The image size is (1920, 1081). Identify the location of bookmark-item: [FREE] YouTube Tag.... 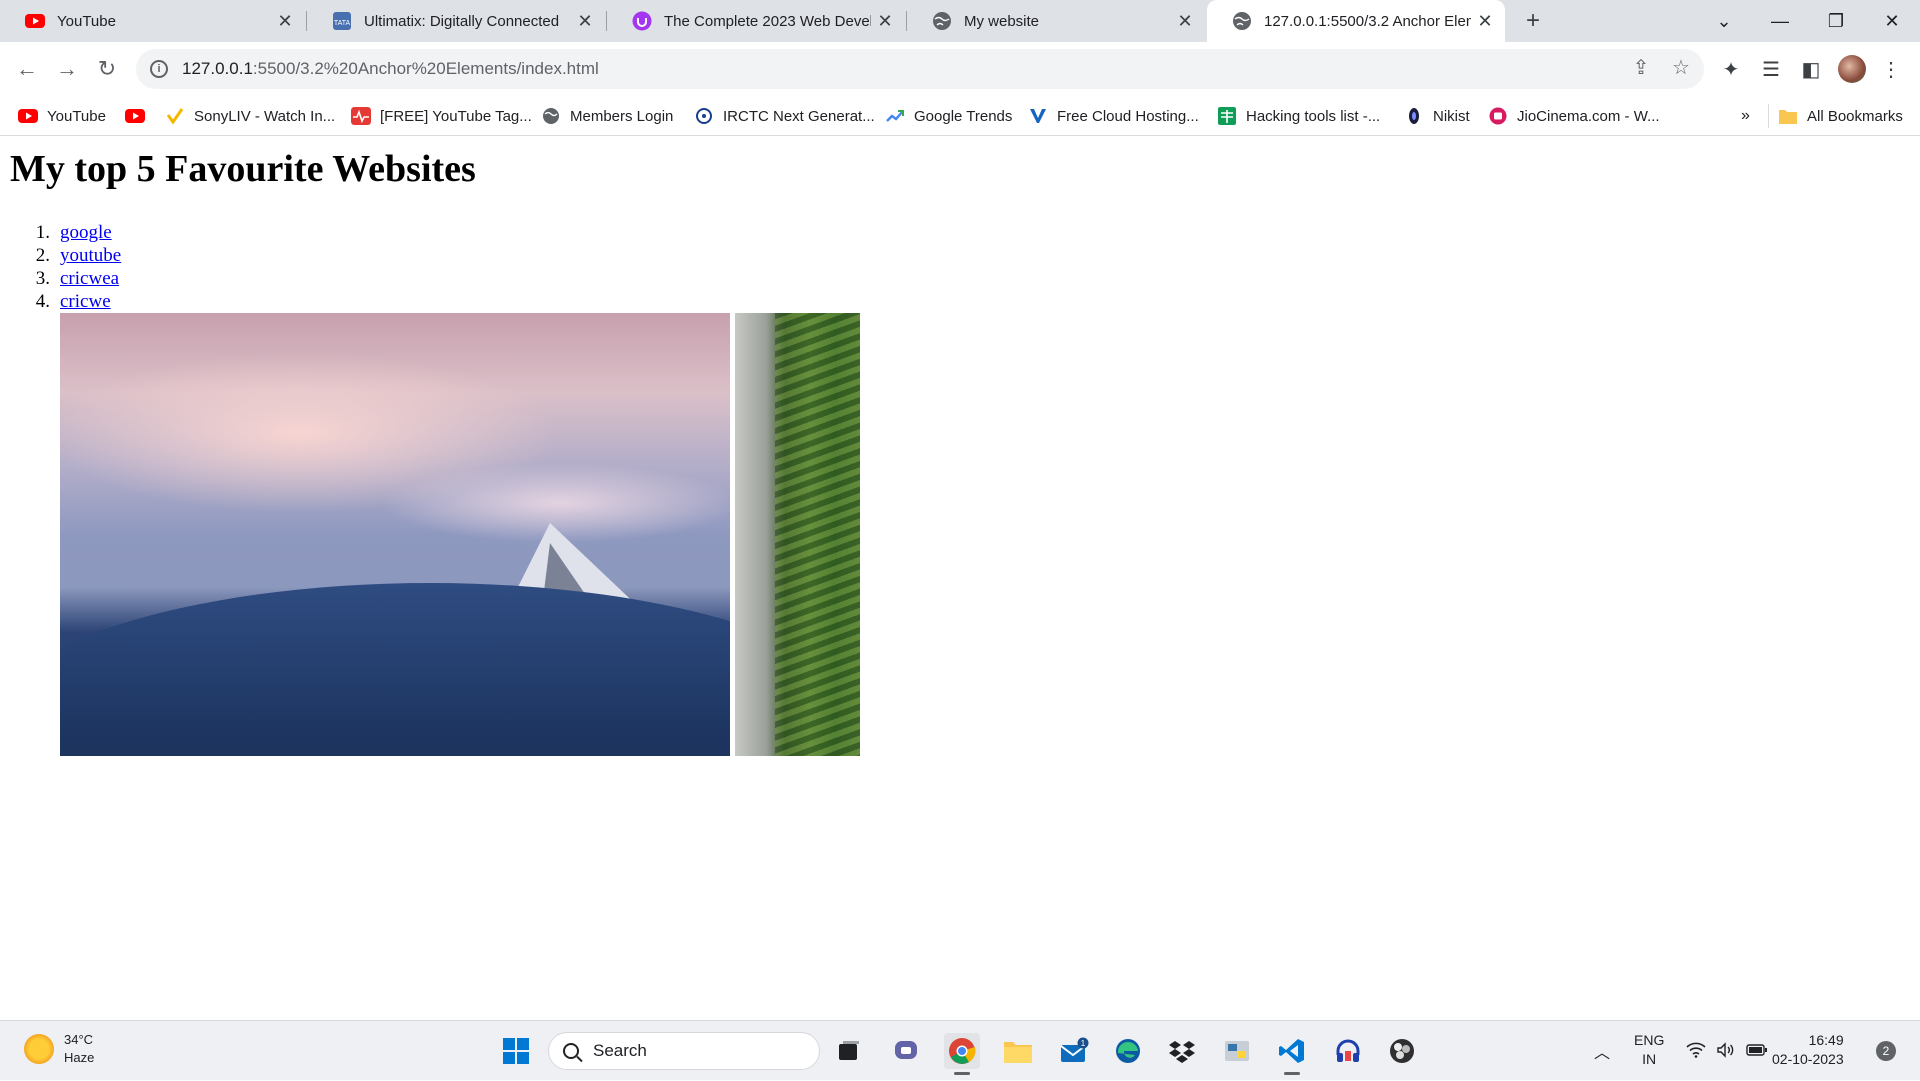
(441, 116).